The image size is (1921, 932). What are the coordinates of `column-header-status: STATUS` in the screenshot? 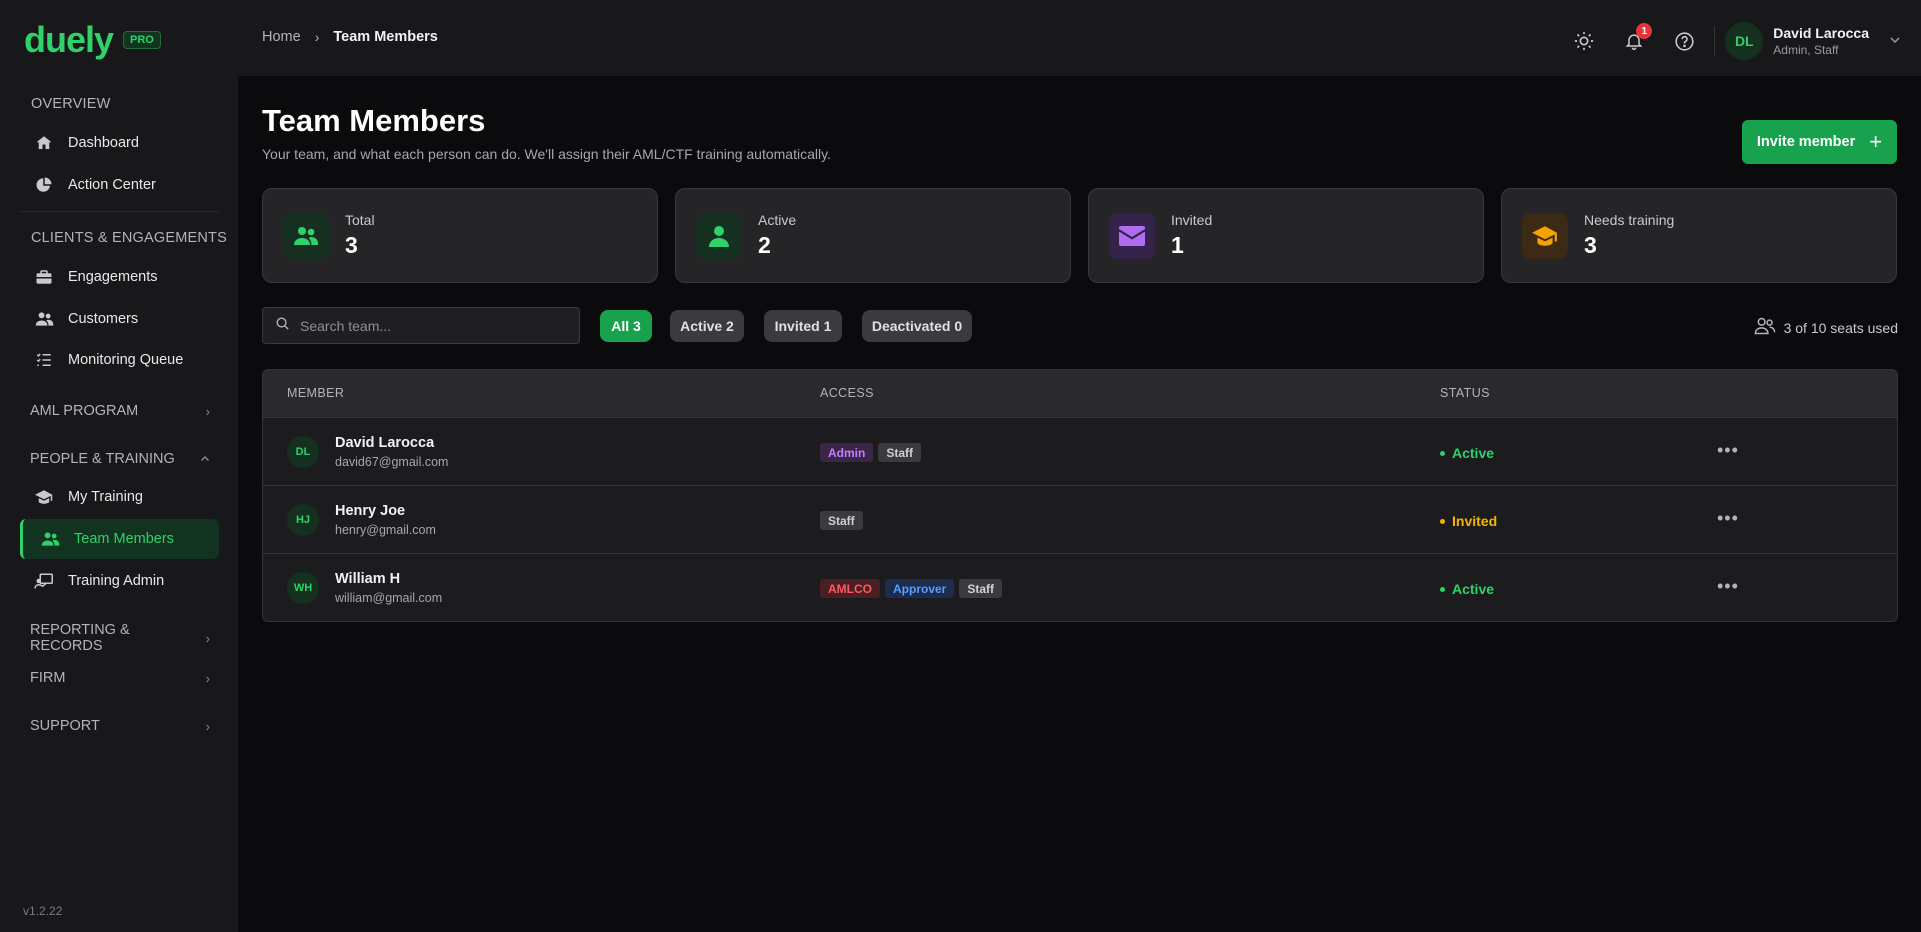 It's located at (1465, 393).